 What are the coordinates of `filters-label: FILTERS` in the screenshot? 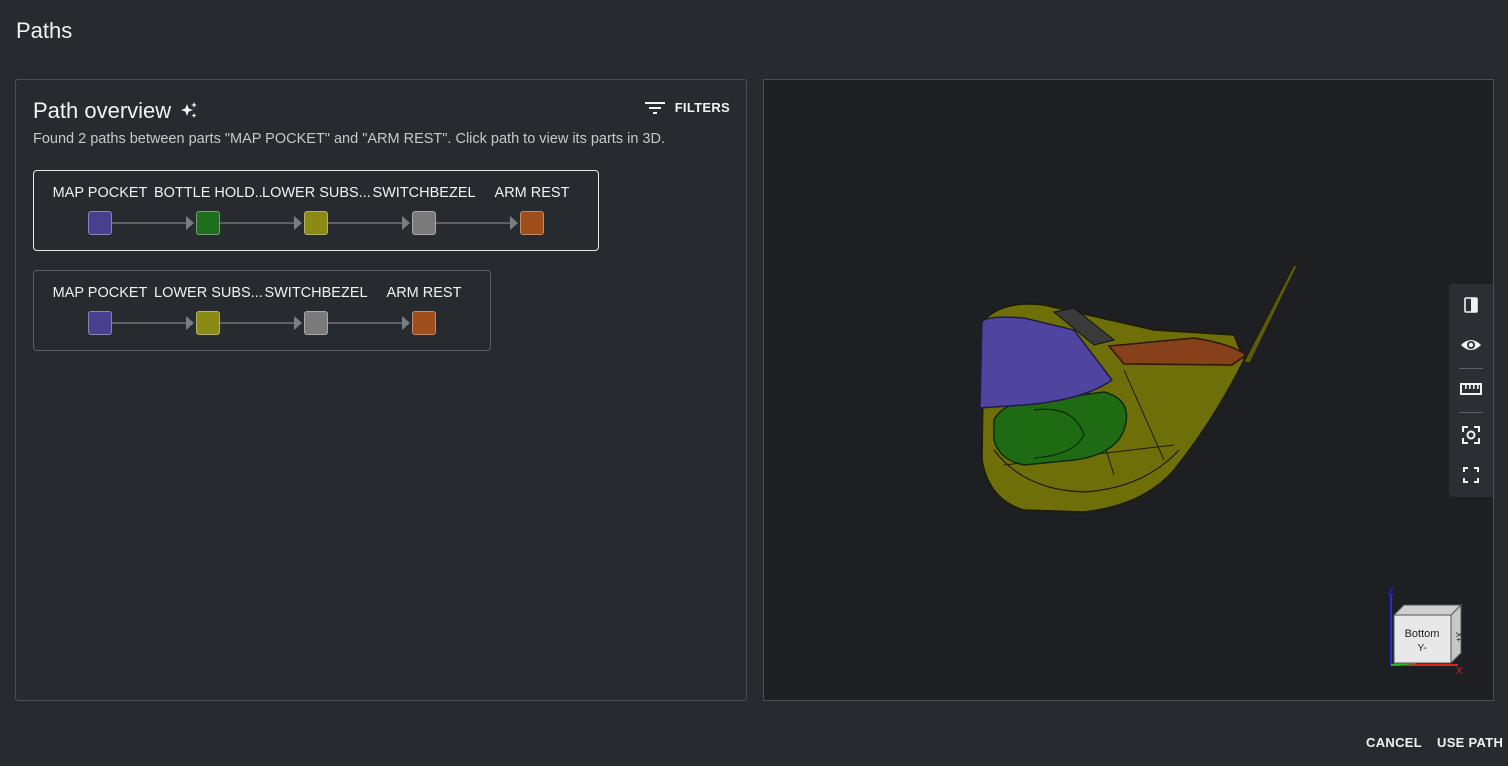 It's located at (702, 107).